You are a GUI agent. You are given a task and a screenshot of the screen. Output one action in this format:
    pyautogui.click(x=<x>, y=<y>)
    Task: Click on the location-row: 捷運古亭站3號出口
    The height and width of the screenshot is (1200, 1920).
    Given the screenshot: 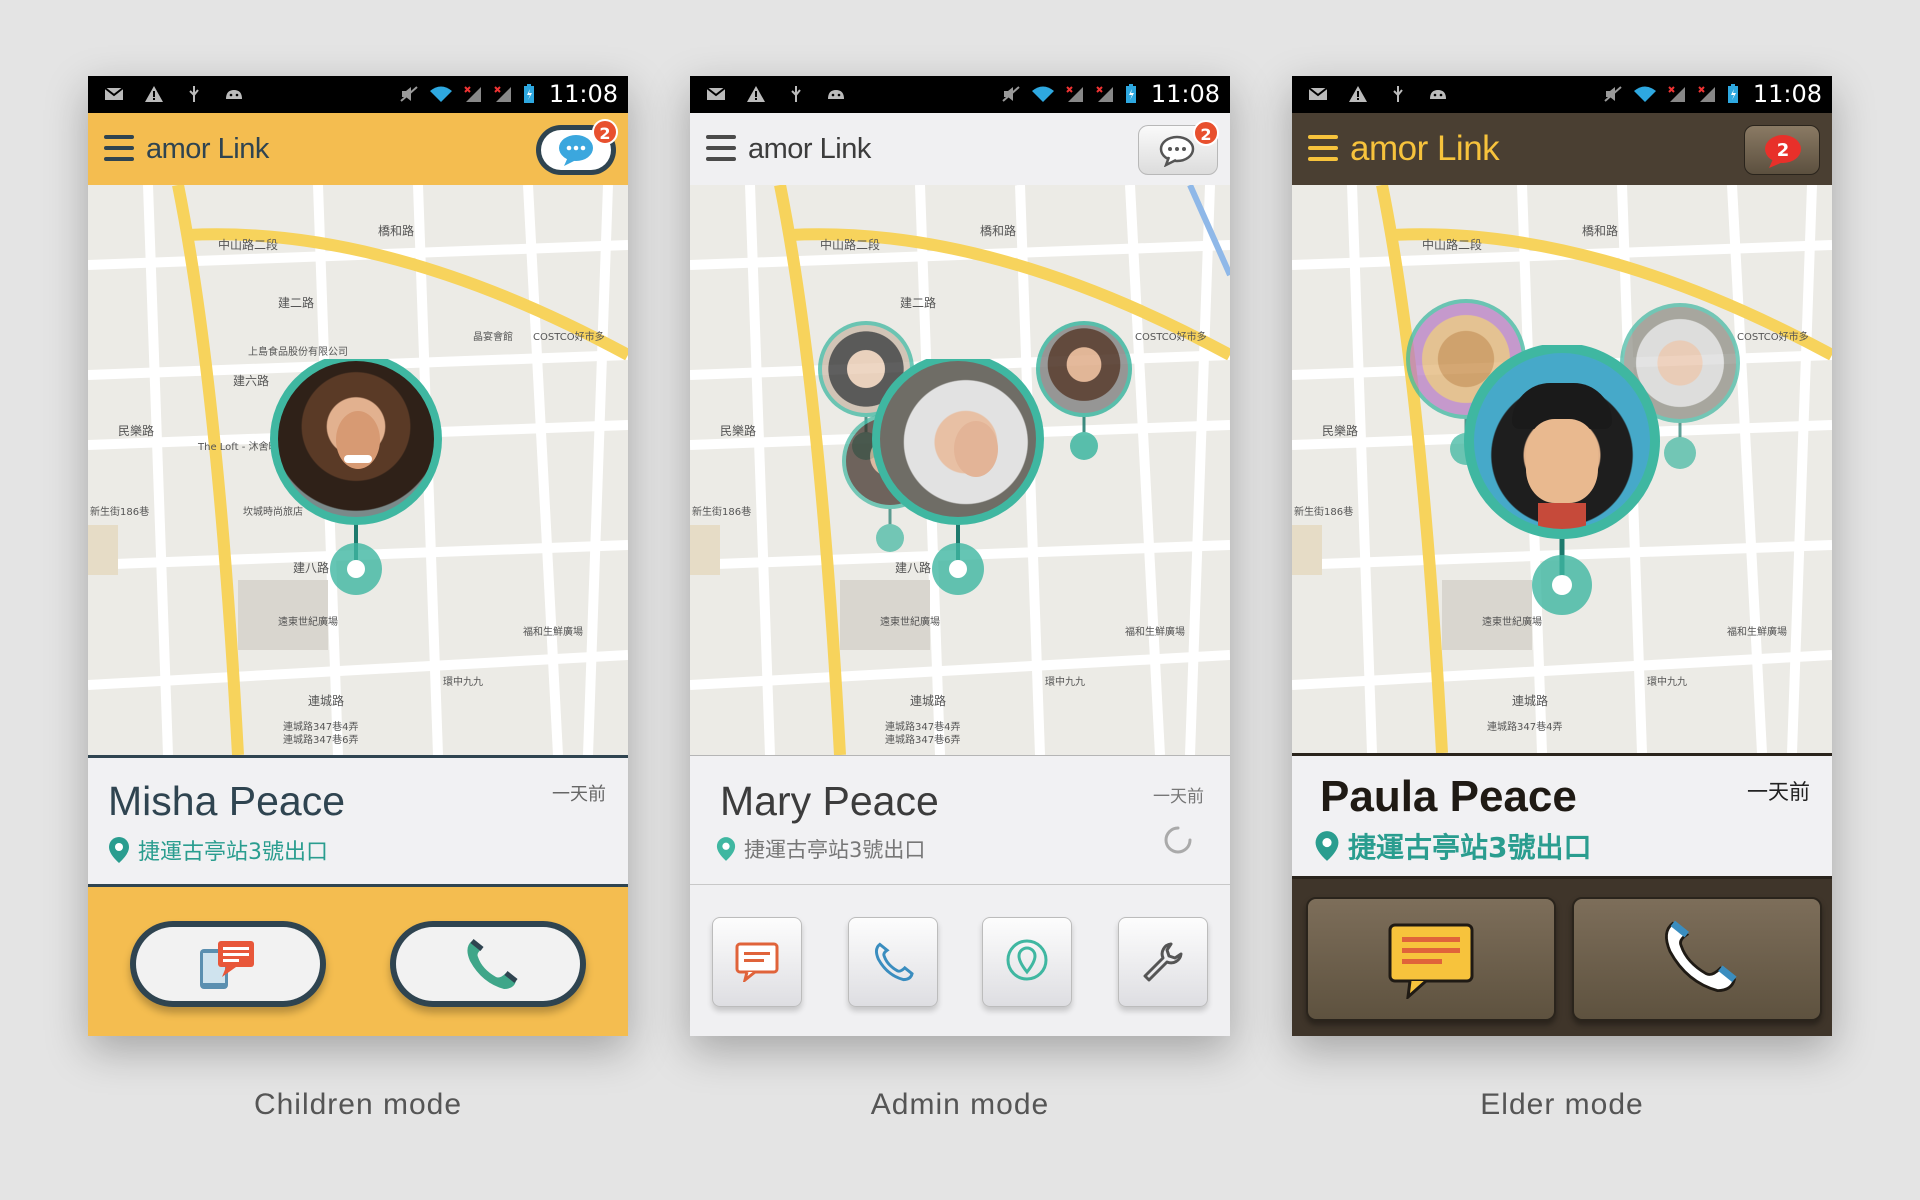 What is the action you would take?
    pyautogui.click(x=820, y=849)
    